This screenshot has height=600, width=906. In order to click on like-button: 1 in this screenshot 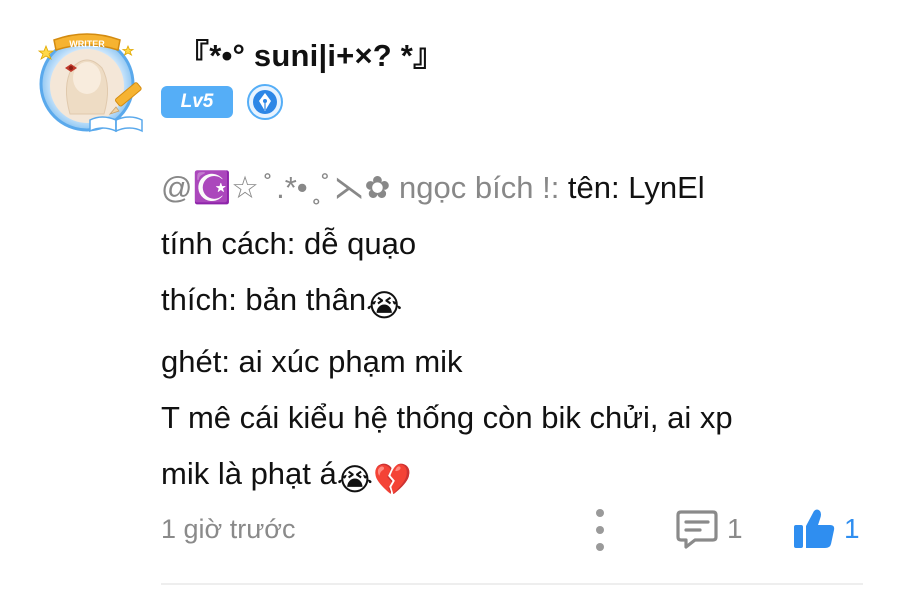, I will do `click(826, 529)`.